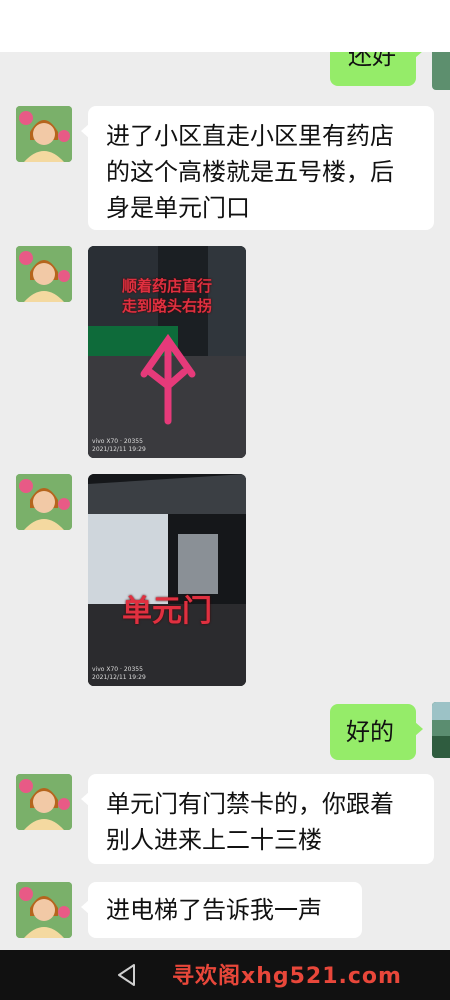 The image size is (450, 1000). Describe the element at coordinates (166, 306) in the screenshot. I see `caption-line: 走到路头右拐` at that location.